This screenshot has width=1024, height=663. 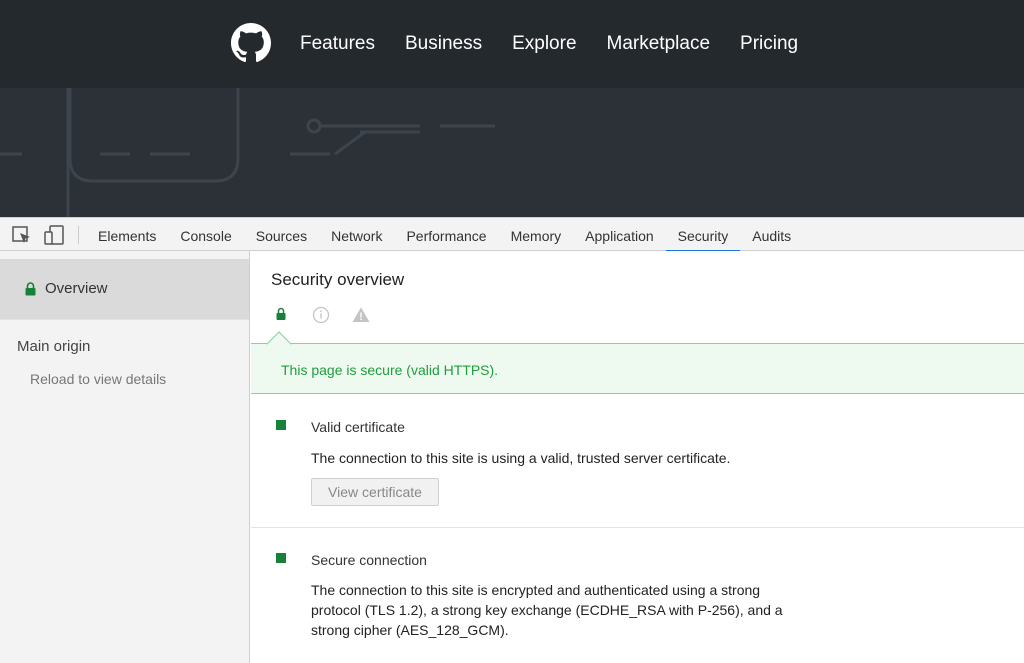 What do you see at coordinates (78, 235) in the screenshot?
I see `toolbar-separator` at bounding box center [78, 235].